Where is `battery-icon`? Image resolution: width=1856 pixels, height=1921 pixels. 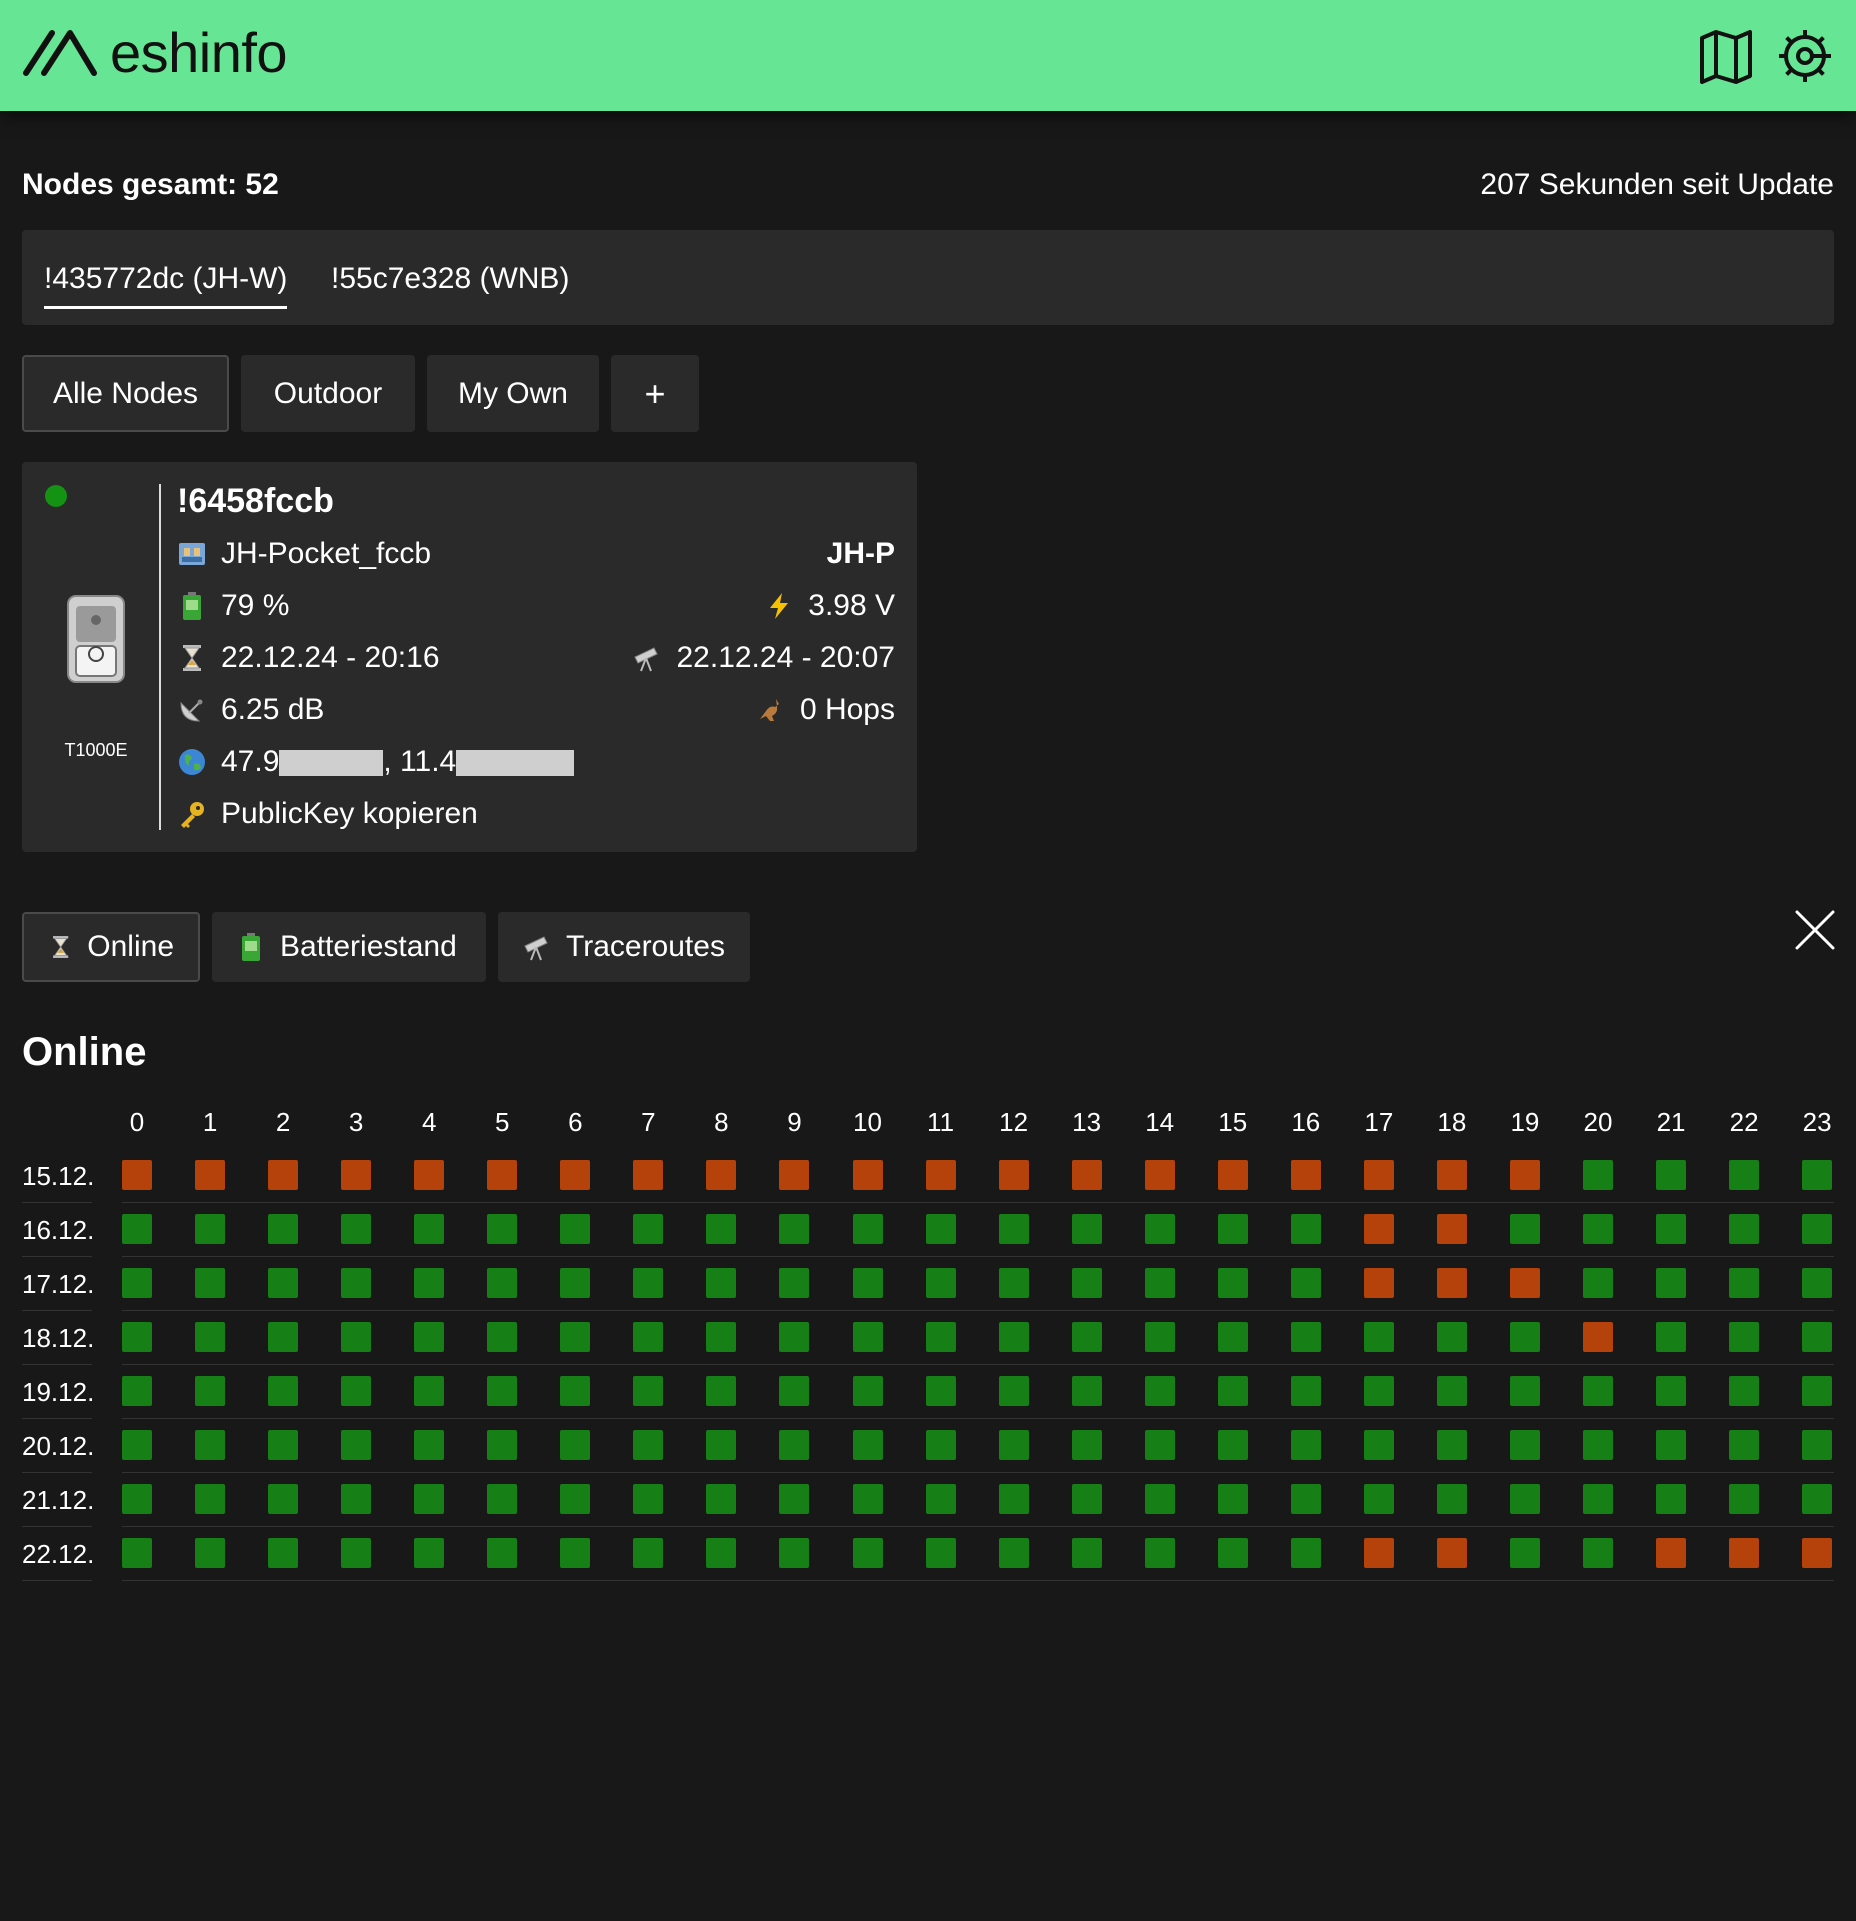
battery-icon is located at coordinates (251, 947).